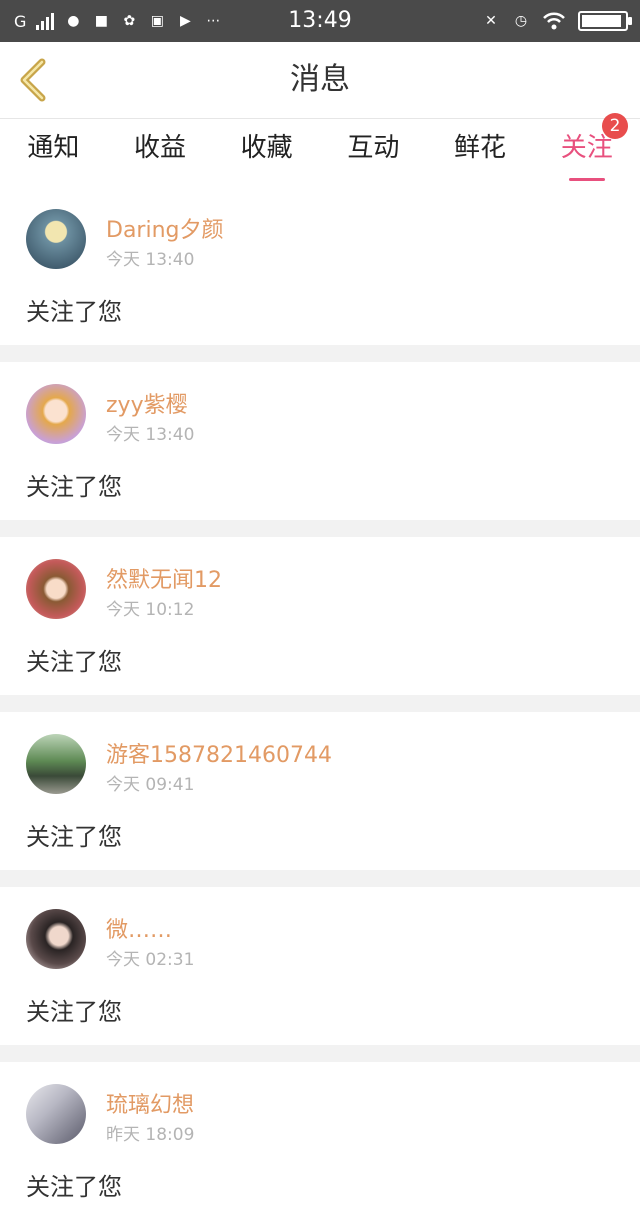 The image size is (640, 1220). Describe the element at coordinates (320, 21) in the screenshot. I see `status-bar: G ● ■ ✿ ▣ ▶ ⋯ 13:49 ✕ ◷` at that location.